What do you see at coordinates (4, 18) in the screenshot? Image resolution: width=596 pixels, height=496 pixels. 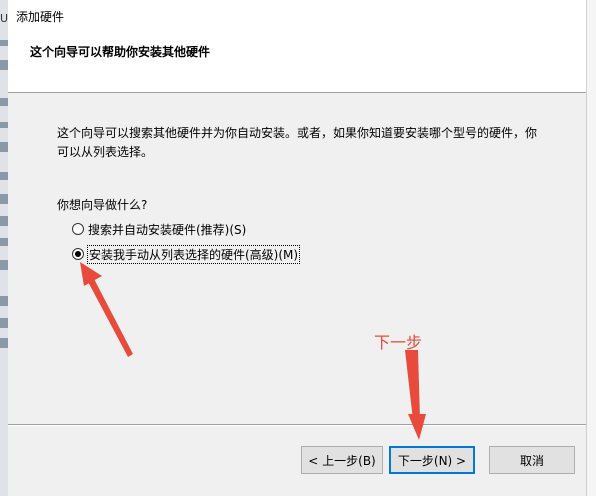 I see `background-app-letter: U` at bounding box center [4, 18].